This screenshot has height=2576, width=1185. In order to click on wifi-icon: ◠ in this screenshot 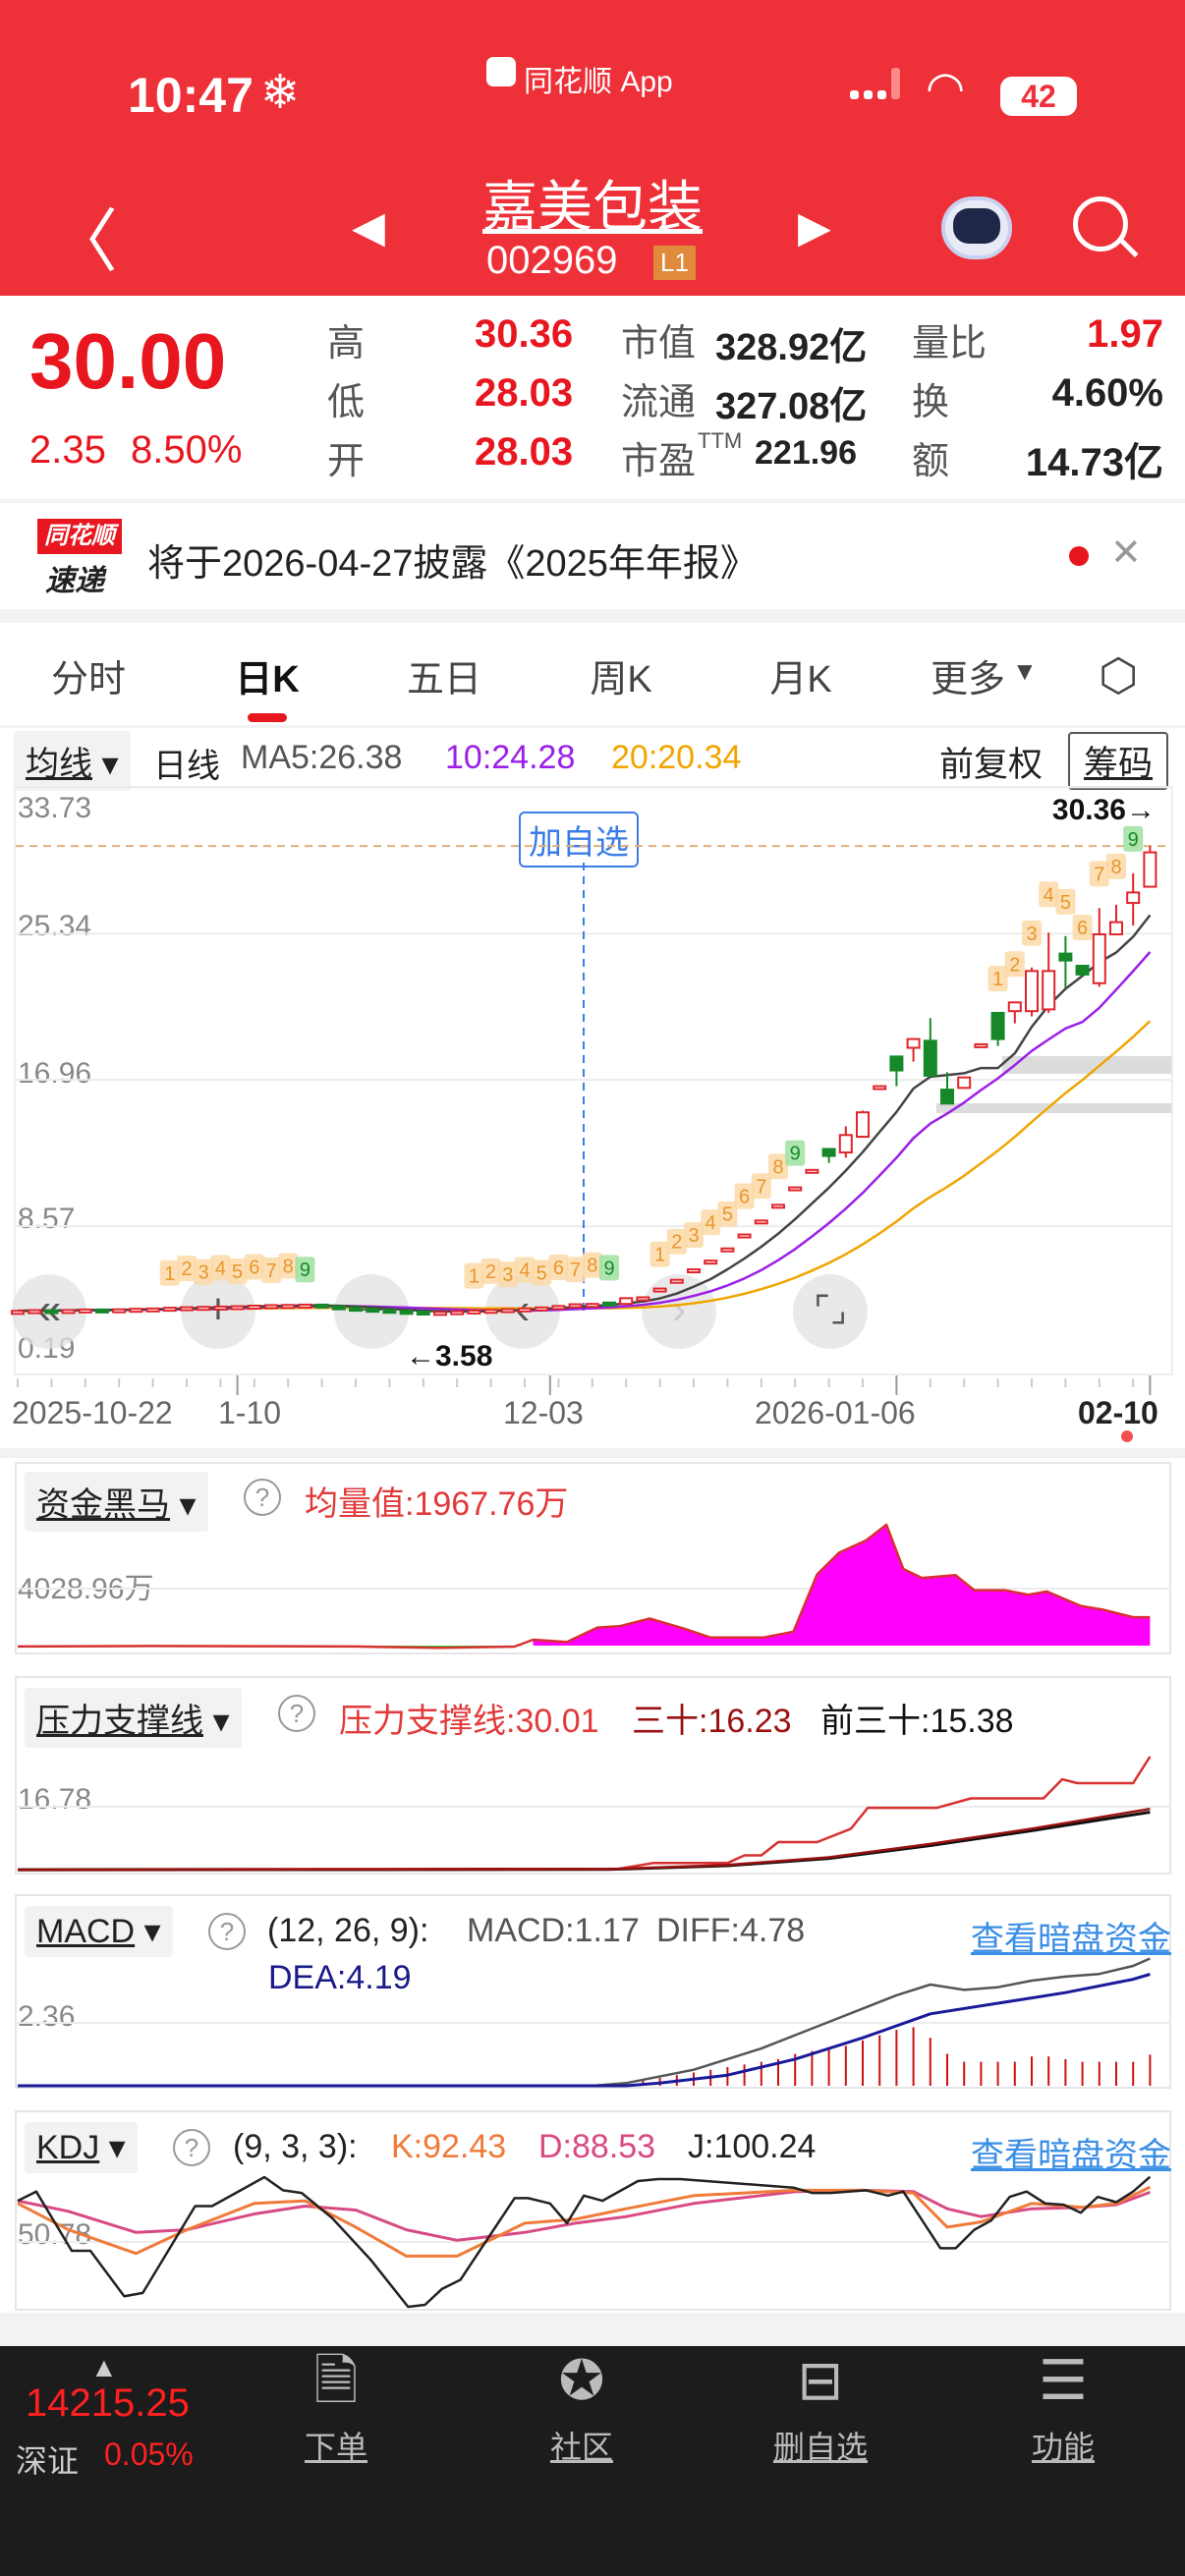, I will do `click(946, 87)`.